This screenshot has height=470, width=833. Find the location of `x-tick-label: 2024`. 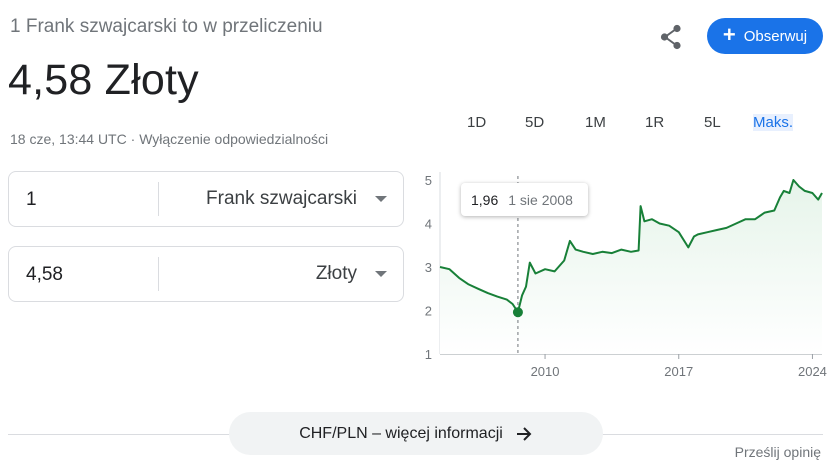

x-tick-label: 2024 is located at coordinates (812, 371).